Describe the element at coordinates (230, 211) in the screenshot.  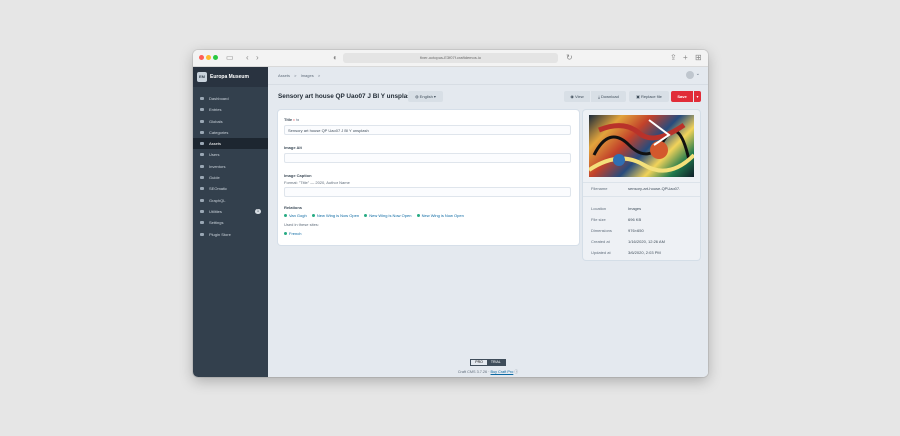
I see `sidebar-item-utilities: Utilities 1` at that location.